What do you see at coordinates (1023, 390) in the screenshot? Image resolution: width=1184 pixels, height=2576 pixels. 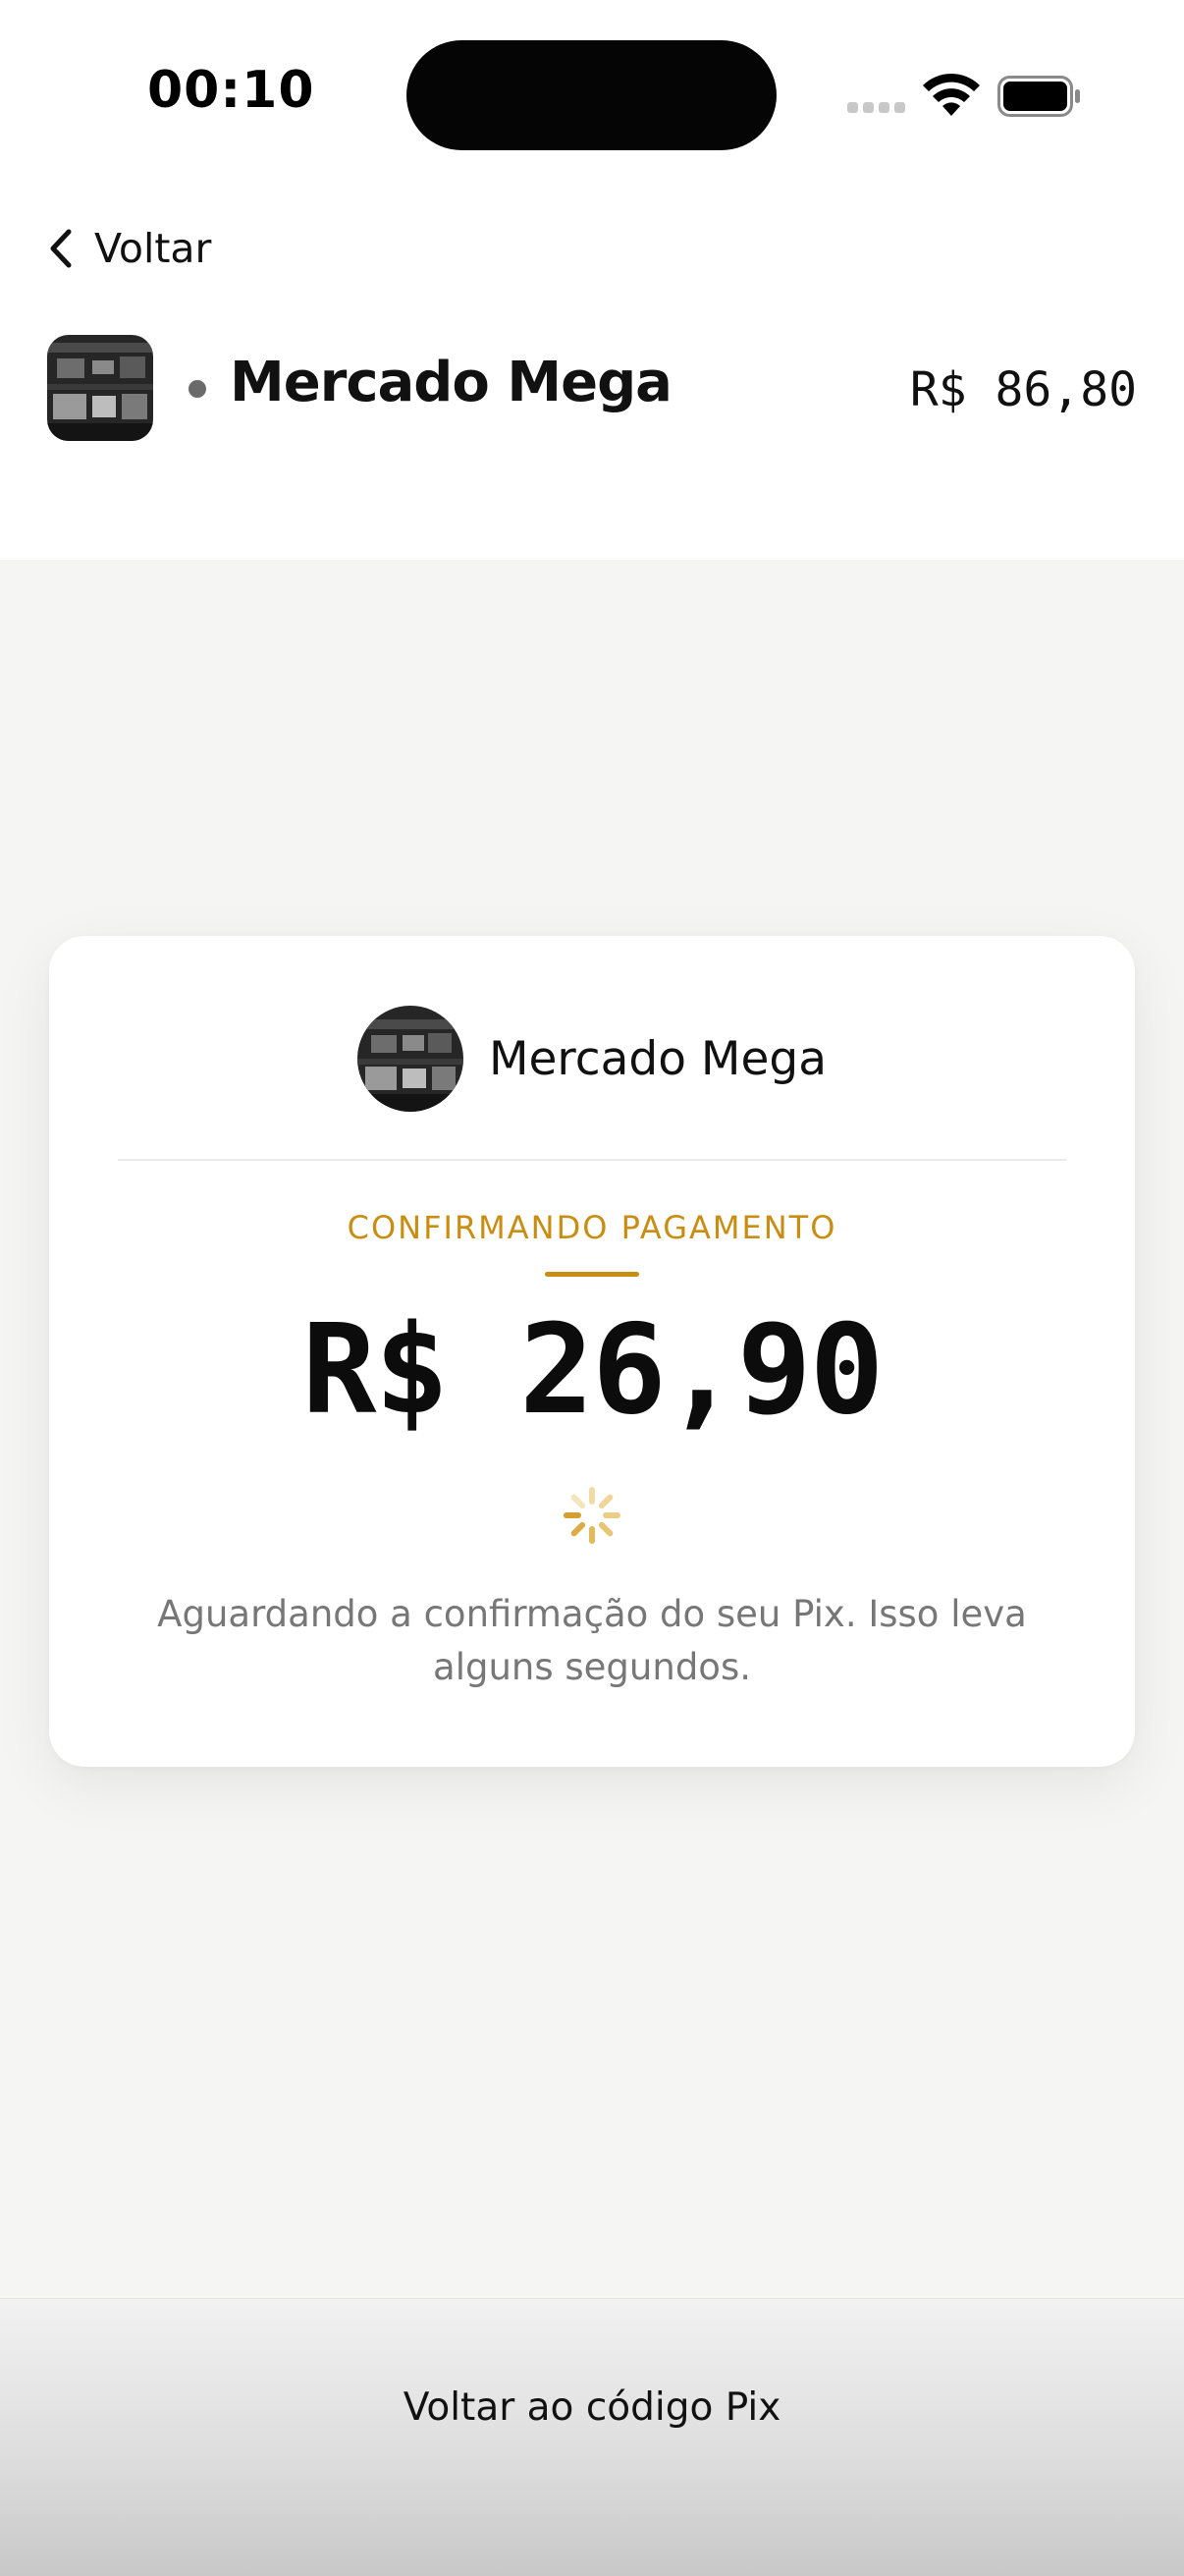 I see `header-total-amount: R$ 86,80` at bounding box center [1023, 390].